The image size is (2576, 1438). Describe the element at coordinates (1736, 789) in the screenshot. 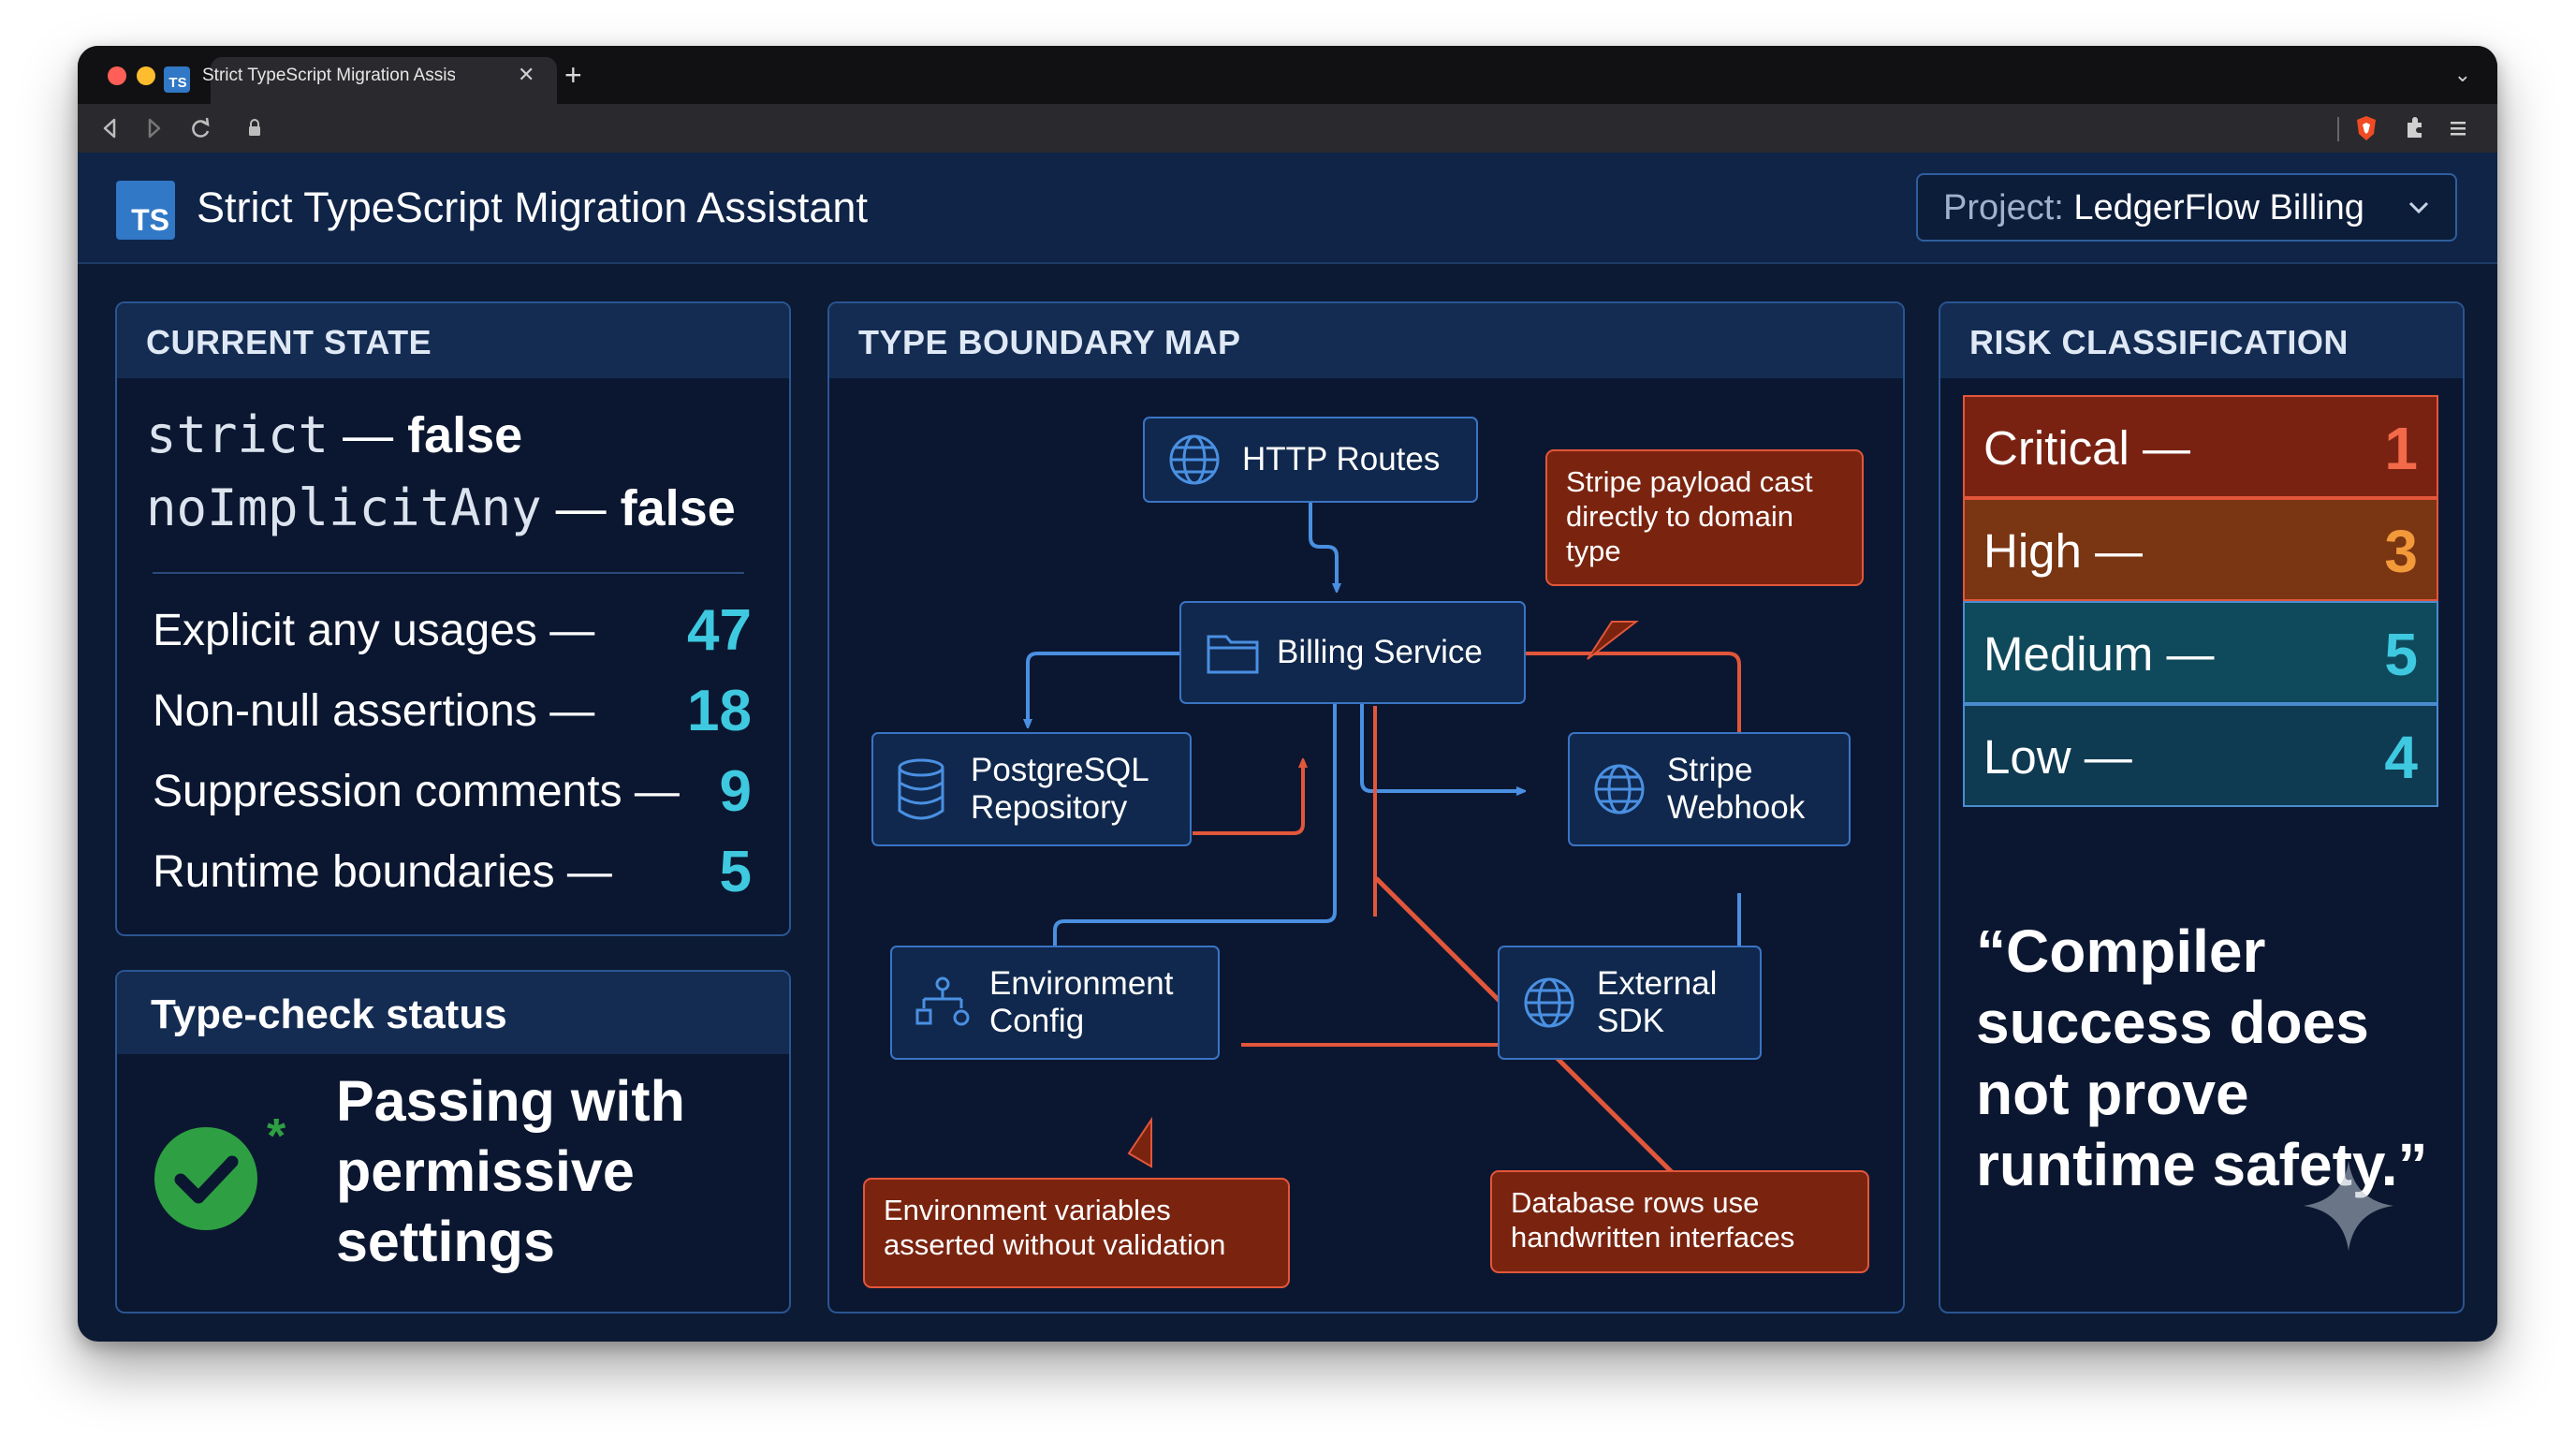

I see `node-label: Stripe Webhook` at that location.